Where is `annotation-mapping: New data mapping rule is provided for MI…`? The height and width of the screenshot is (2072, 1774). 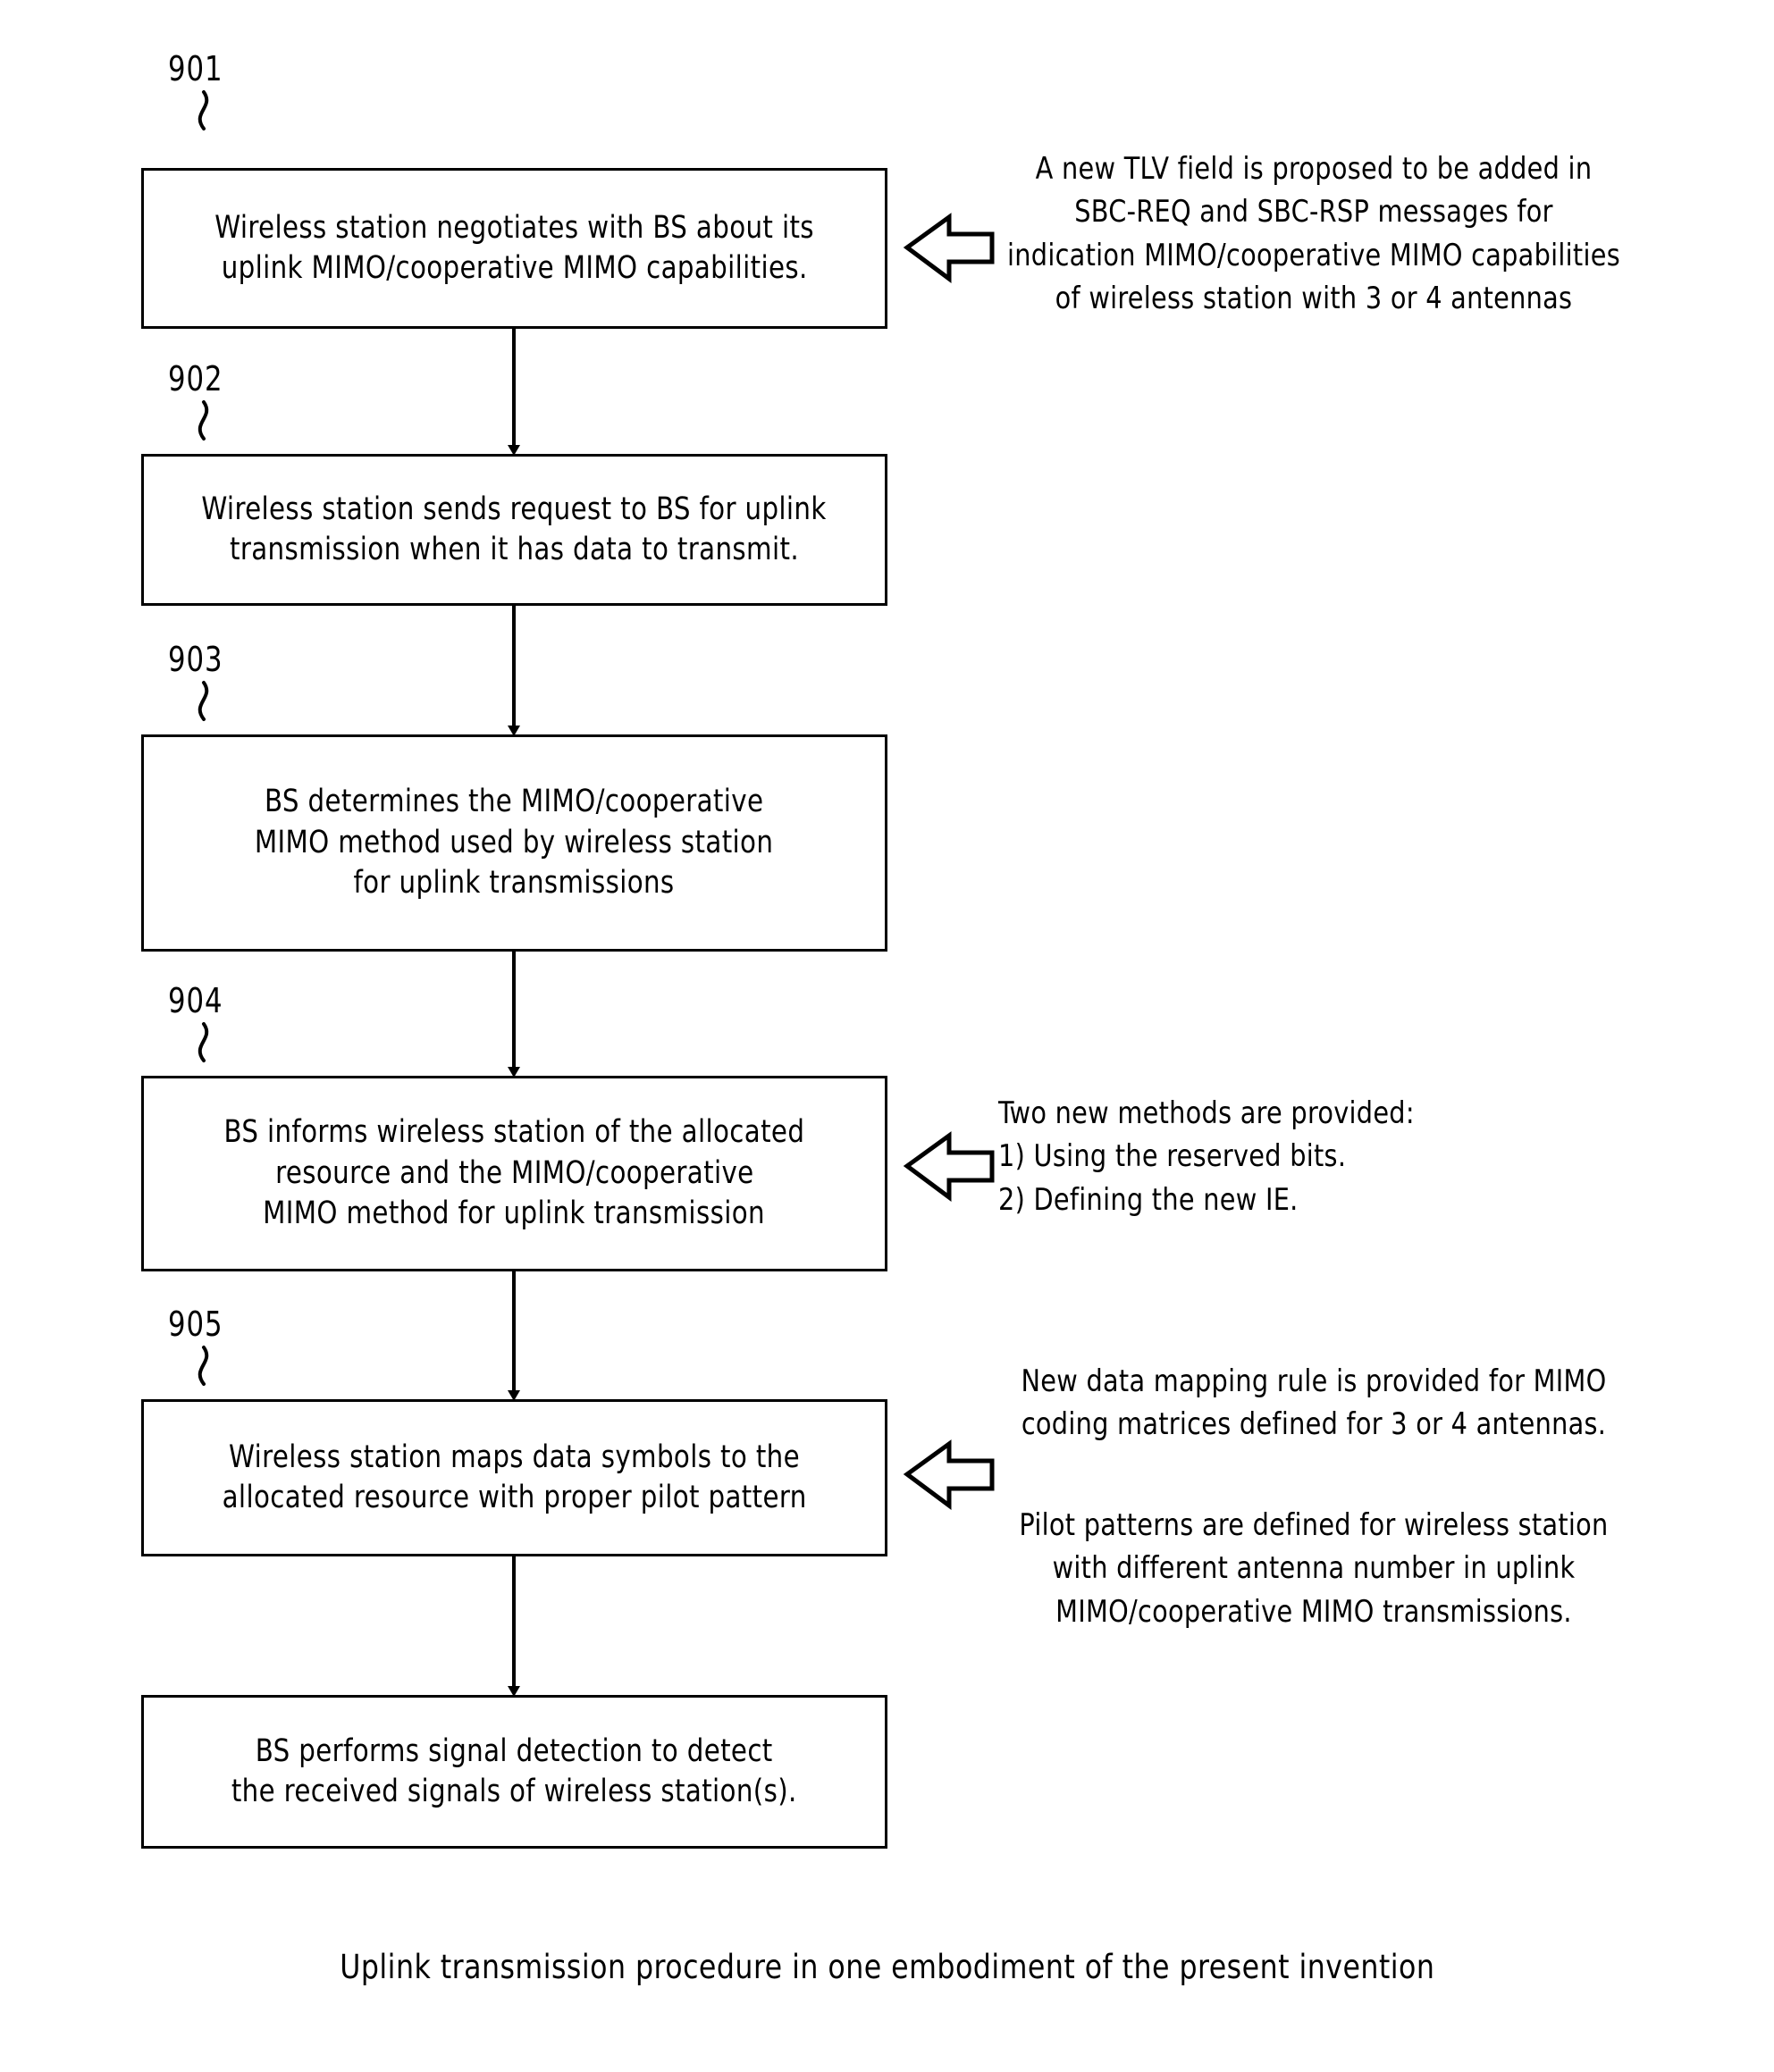 annotation-mapping: New data mapping rule is provided for MI… is located at coordinates (1313, 1403).